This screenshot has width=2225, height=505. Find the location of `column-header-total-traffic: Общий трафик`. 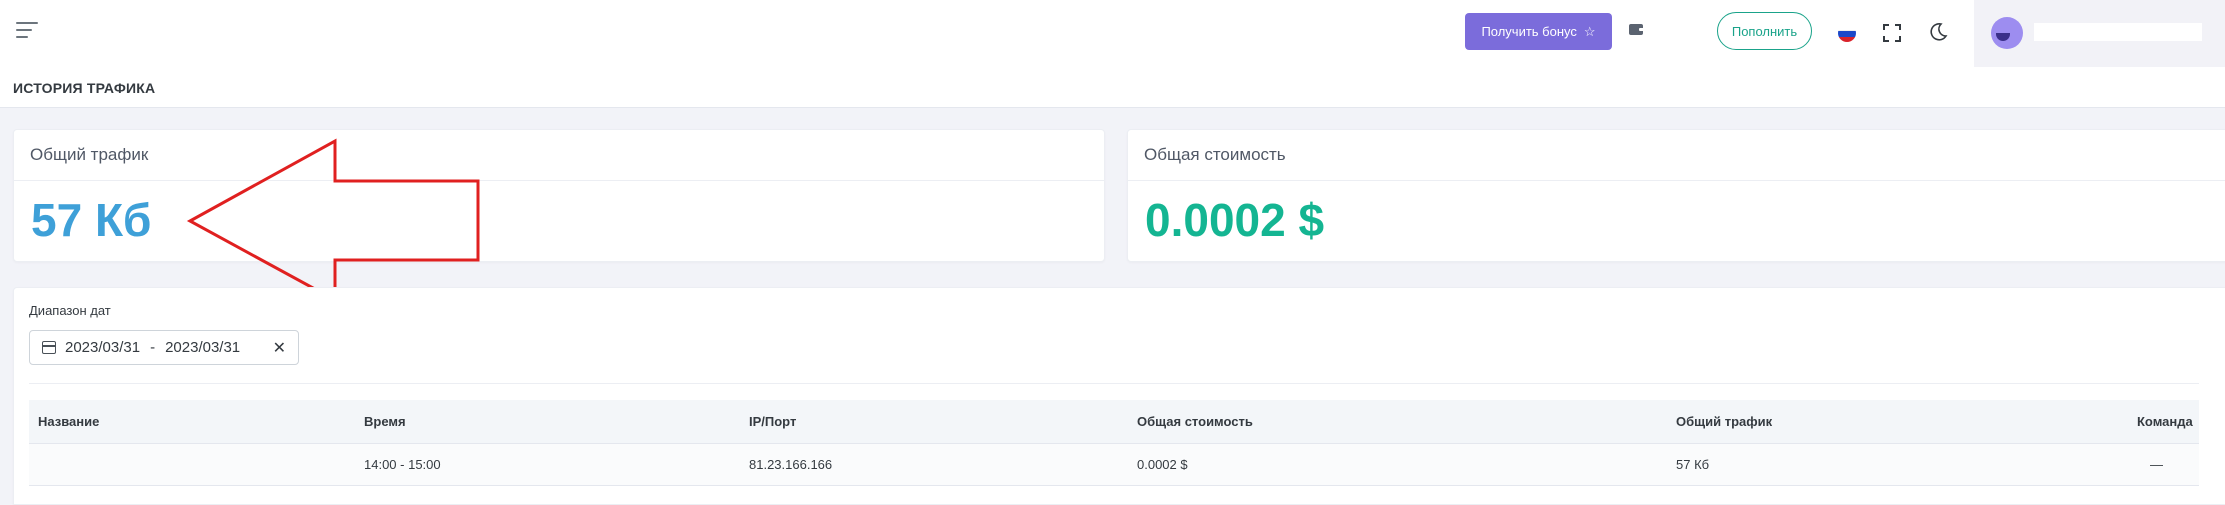

column-header-total-traffic: Общий трафик is located at coordinates (1724, 421).